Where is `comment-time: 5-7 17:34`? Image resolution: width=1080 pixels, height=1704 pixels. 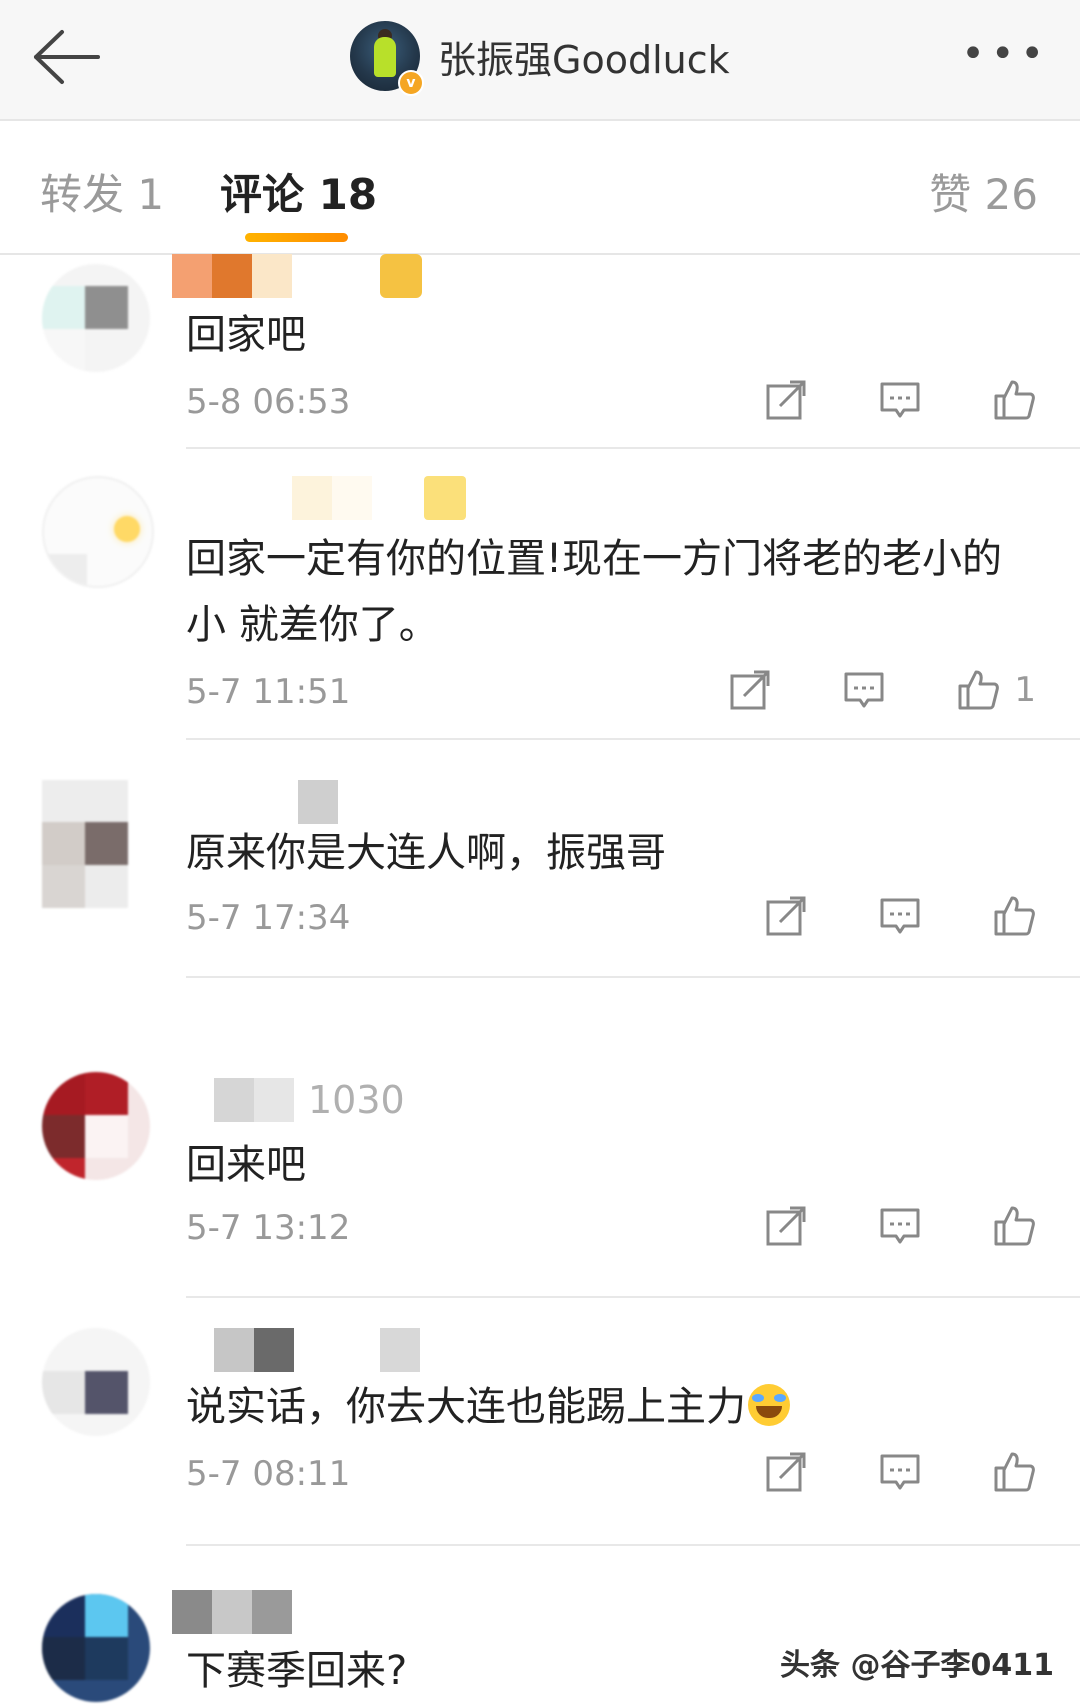 comment-time: 5-7 17:34 is located at coordinates (268, 918).